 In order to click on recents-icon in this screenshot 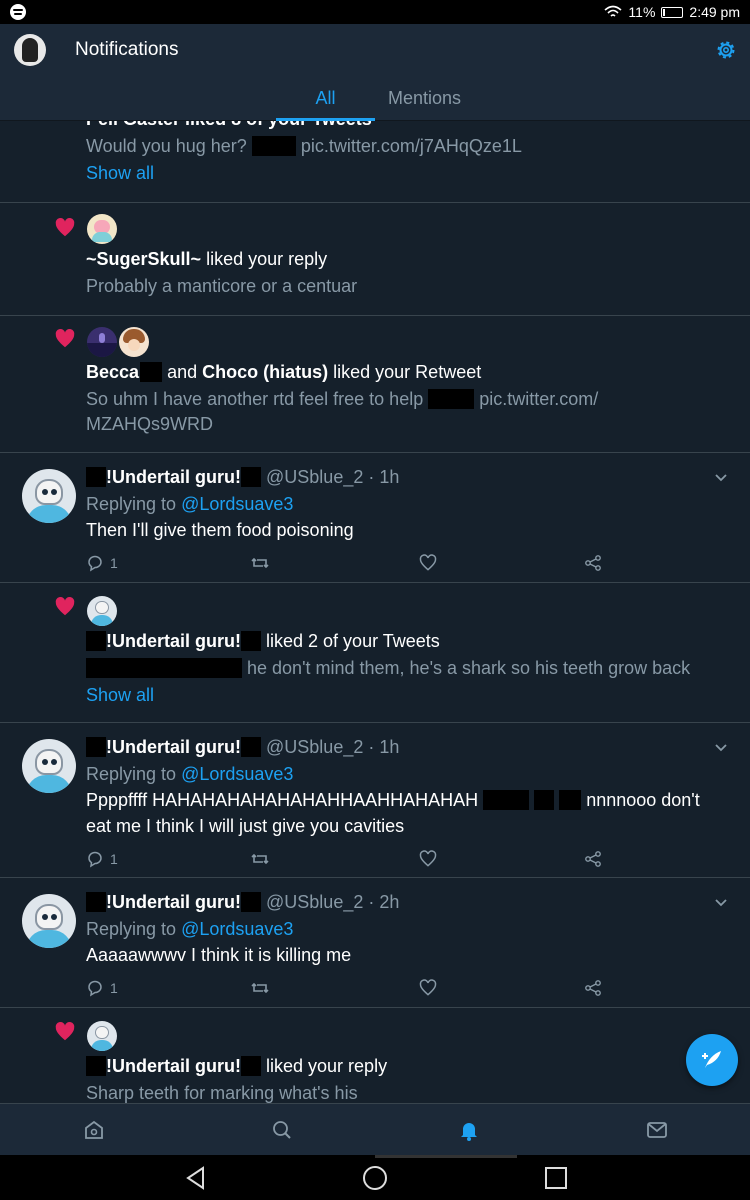, I will do `click(556, 1178)`.